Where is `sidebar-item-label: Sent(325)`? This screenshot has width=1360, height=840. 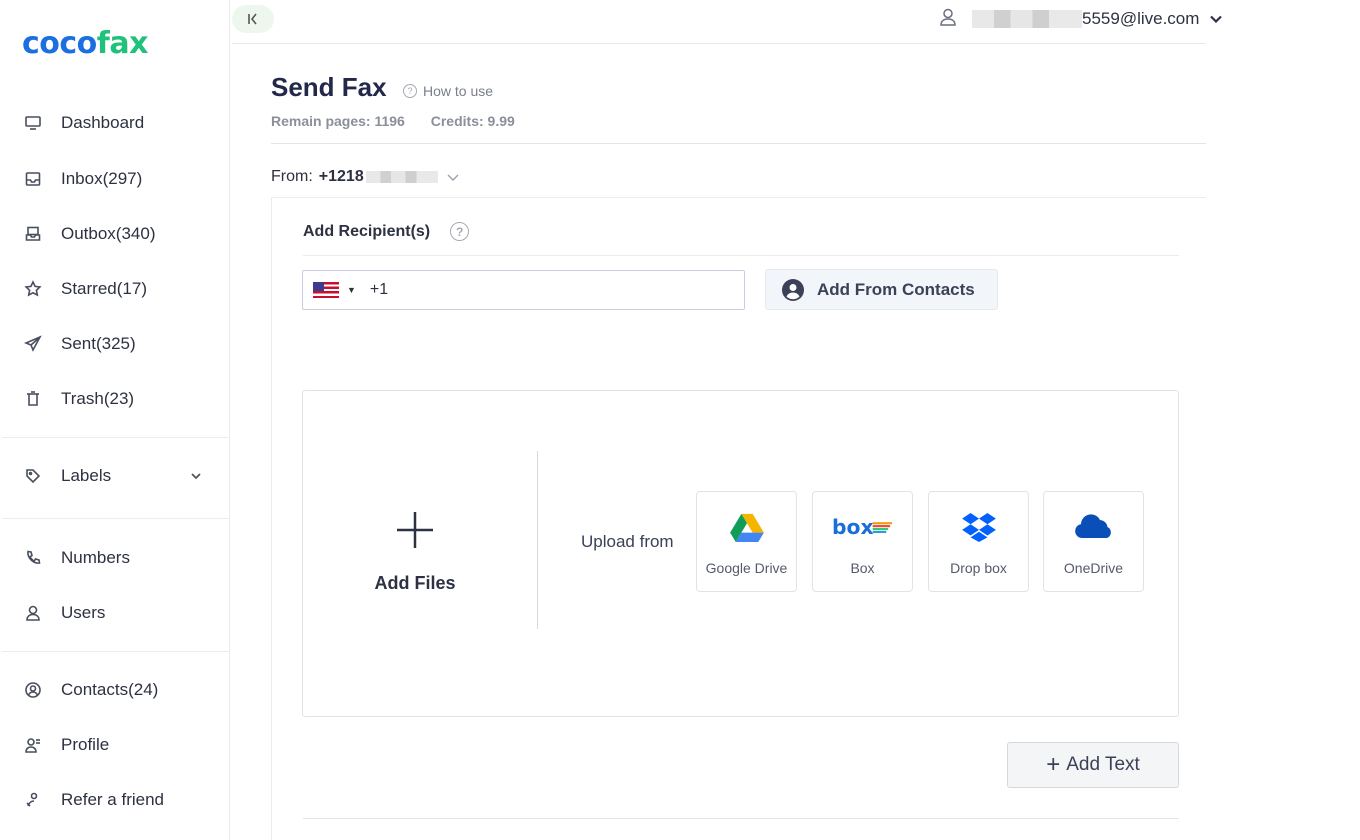 sidebar-item-label: Sent(325) is located at coordinates (98, 343).